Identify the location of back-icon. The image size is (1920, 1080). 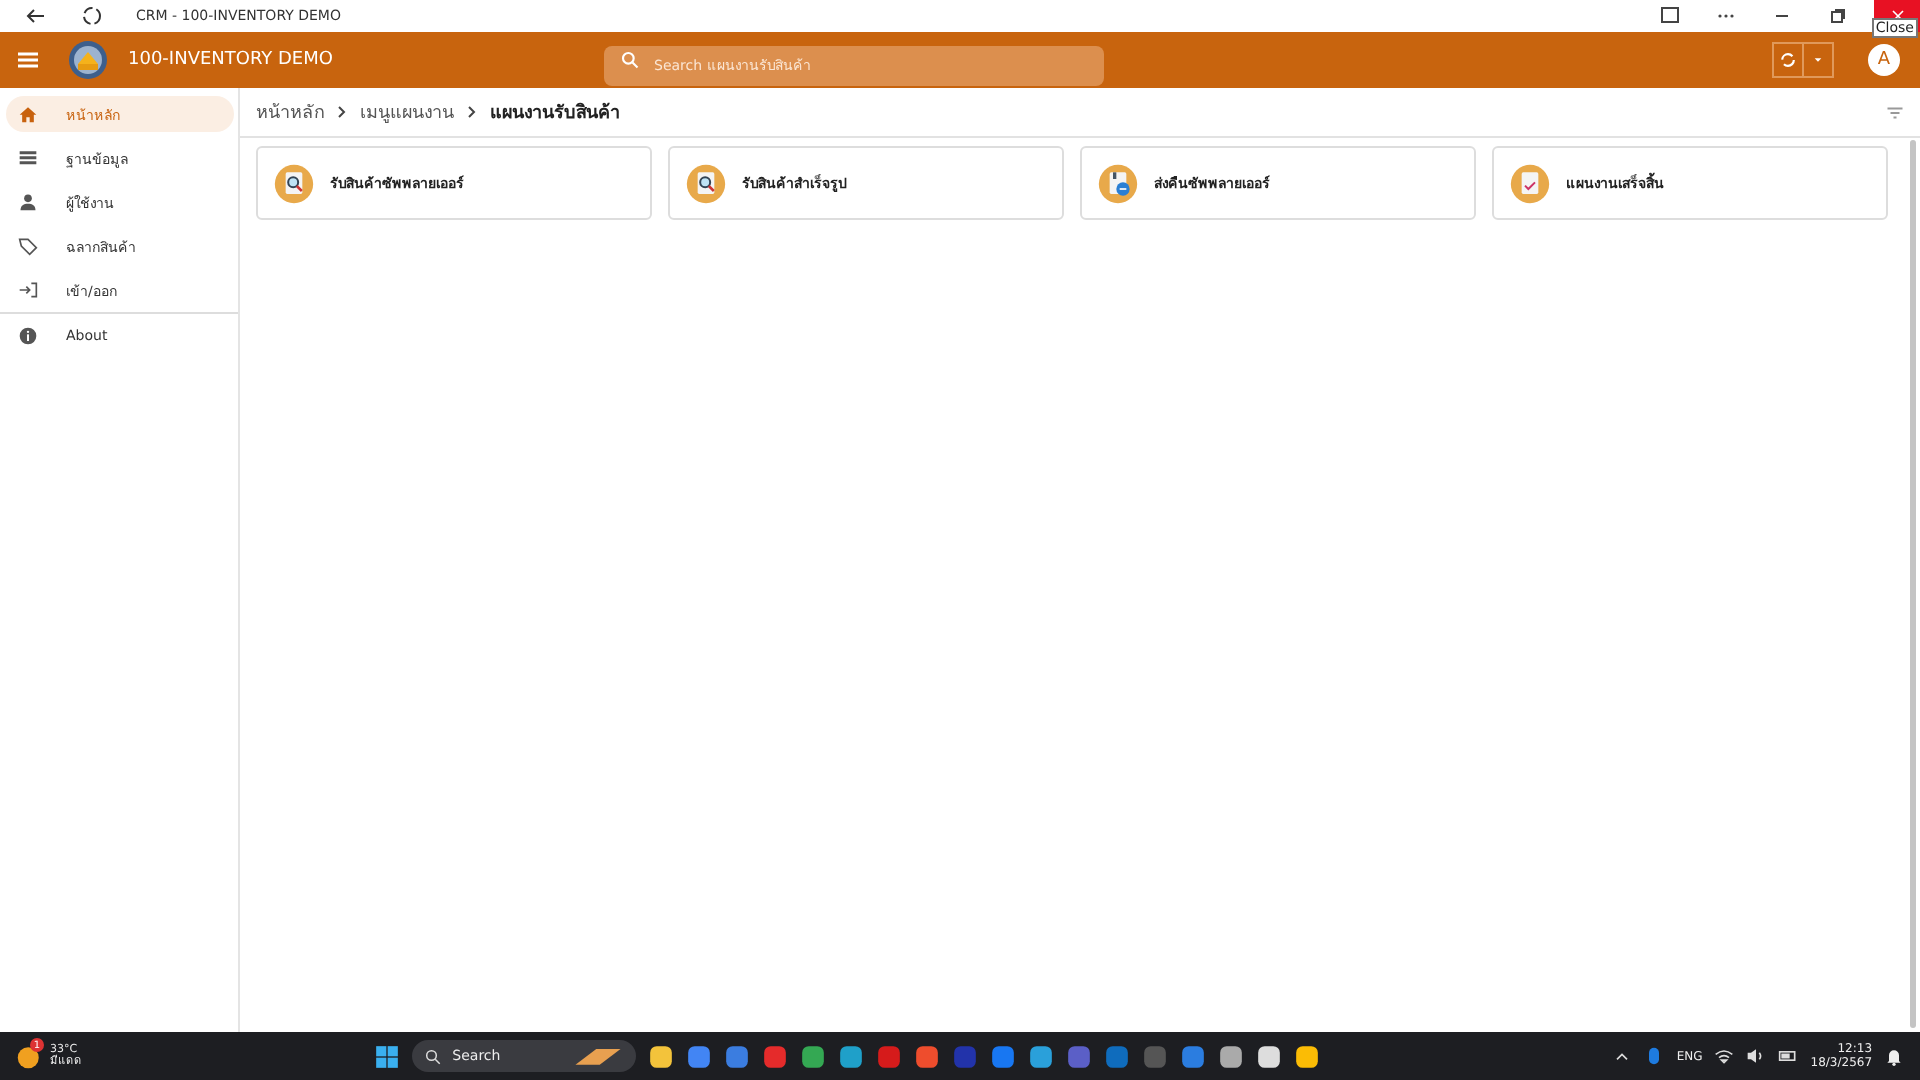
(36, 16).